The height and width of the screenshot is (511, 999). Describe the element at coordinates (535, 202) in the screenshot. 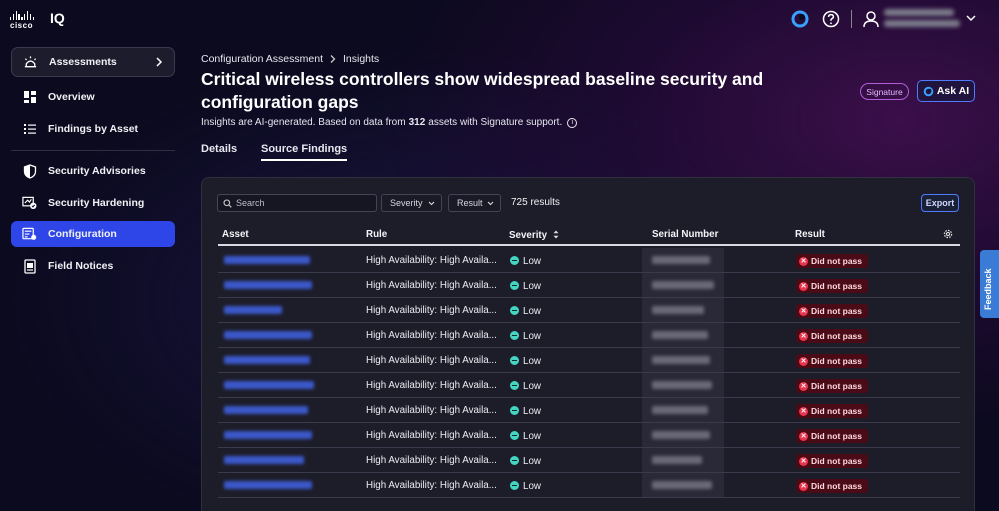

I see `results-count: 725 results` at that location.